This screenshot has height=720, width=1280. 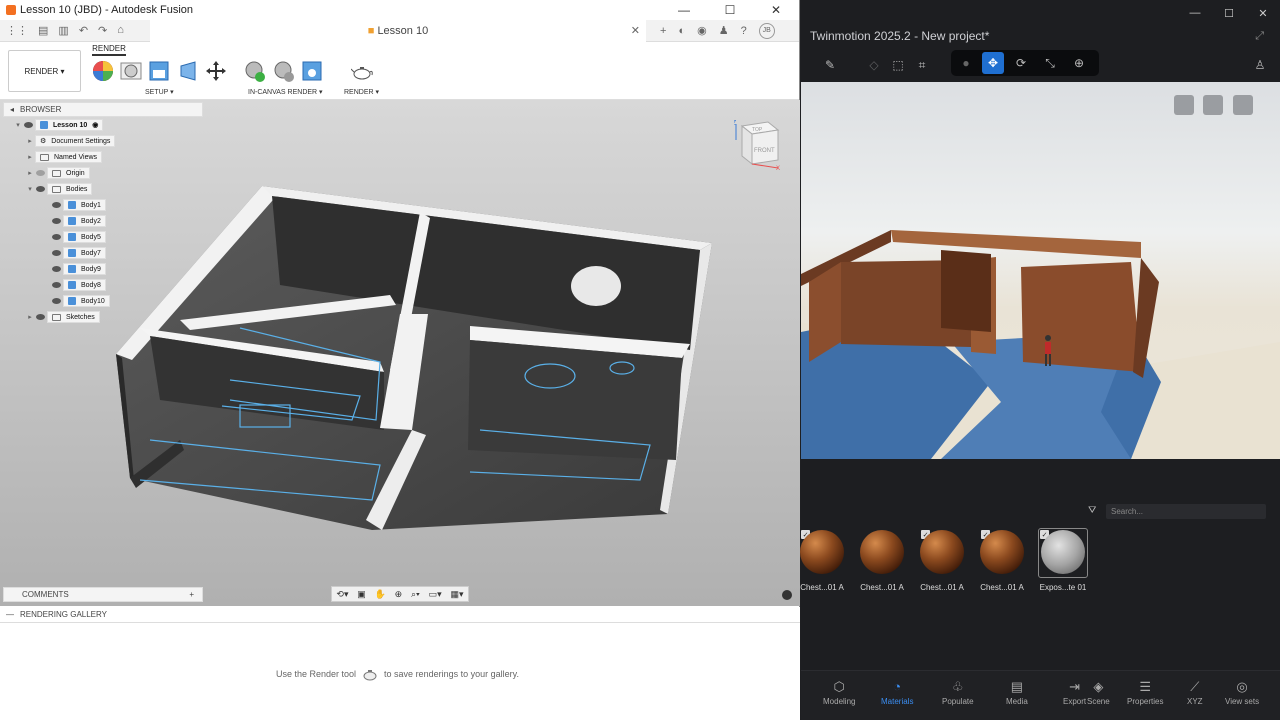 What do you see at coordinates (1213, 105) in the screenshot?
I see `fullscreen-icon` at bounding box center [1213, 105].